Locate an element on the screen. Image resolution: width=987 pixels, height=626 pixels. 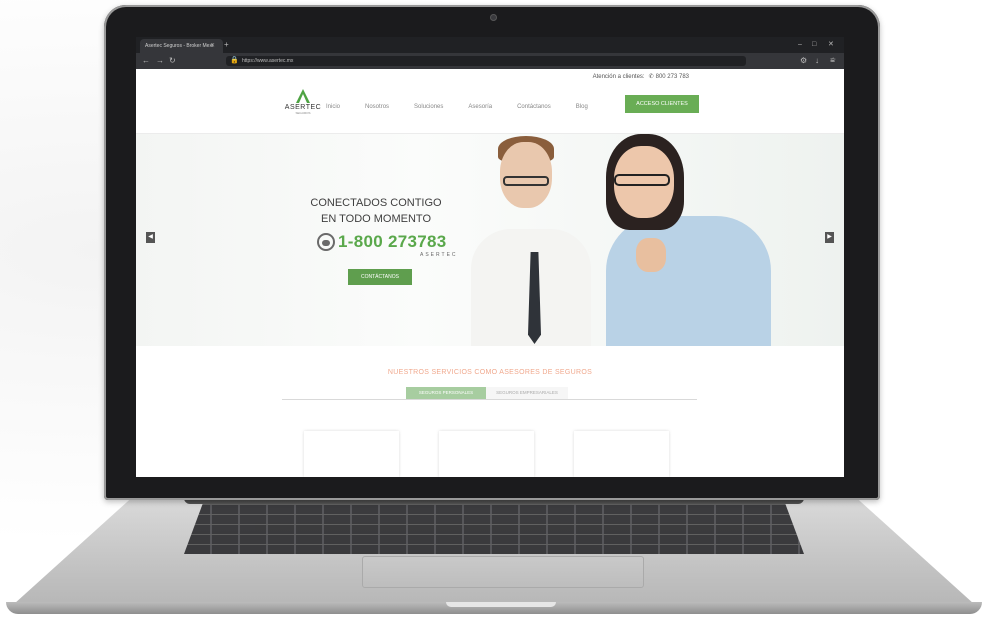
address-bar: 🔒 https://www.asertec.mx ☆ is located at coordinates (531, 61).